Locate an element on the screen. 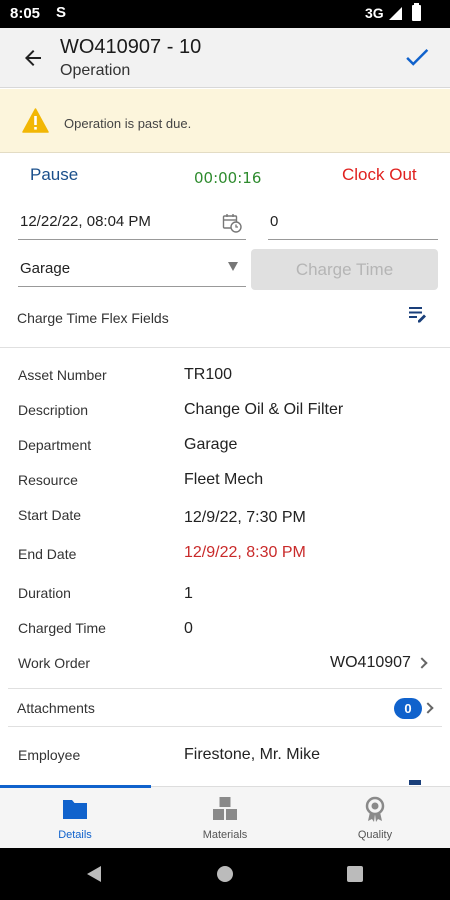 The height and width of the screenshot is (900, 450). detail-label-resource: Resource is located at coordinates (48, 480).